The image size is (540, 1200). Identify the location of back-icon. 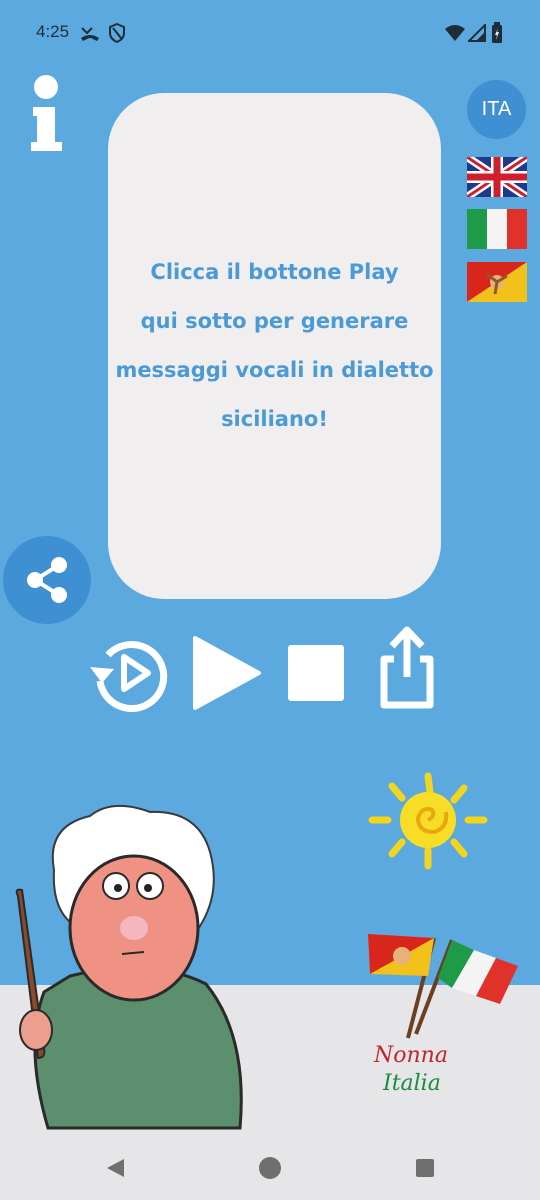
(115, 1168).